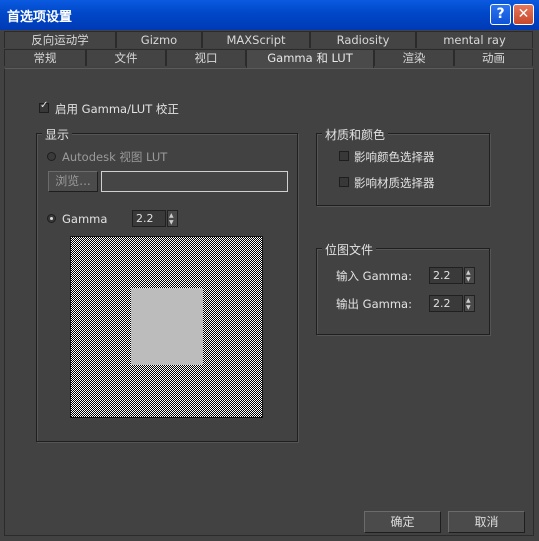 This screenshot has width=539, height=541. Describe the element at coordinates (45, 57) in the screenshot. I see `tab-general: 常规` at that location.